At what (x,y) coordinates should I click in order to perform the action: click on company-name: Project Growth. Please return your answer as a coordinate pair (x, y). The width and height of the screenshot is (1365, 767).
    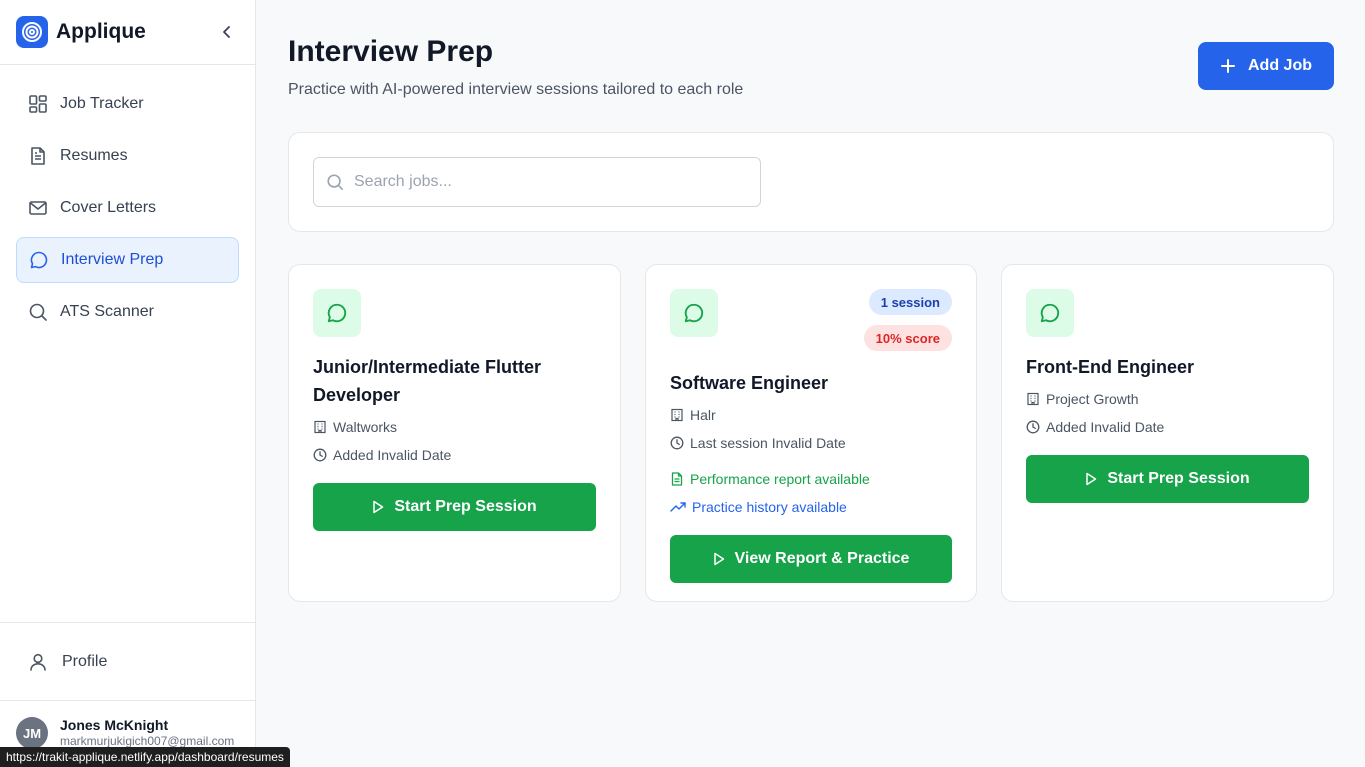
    Looking at the image, I should click on (1092, 399).